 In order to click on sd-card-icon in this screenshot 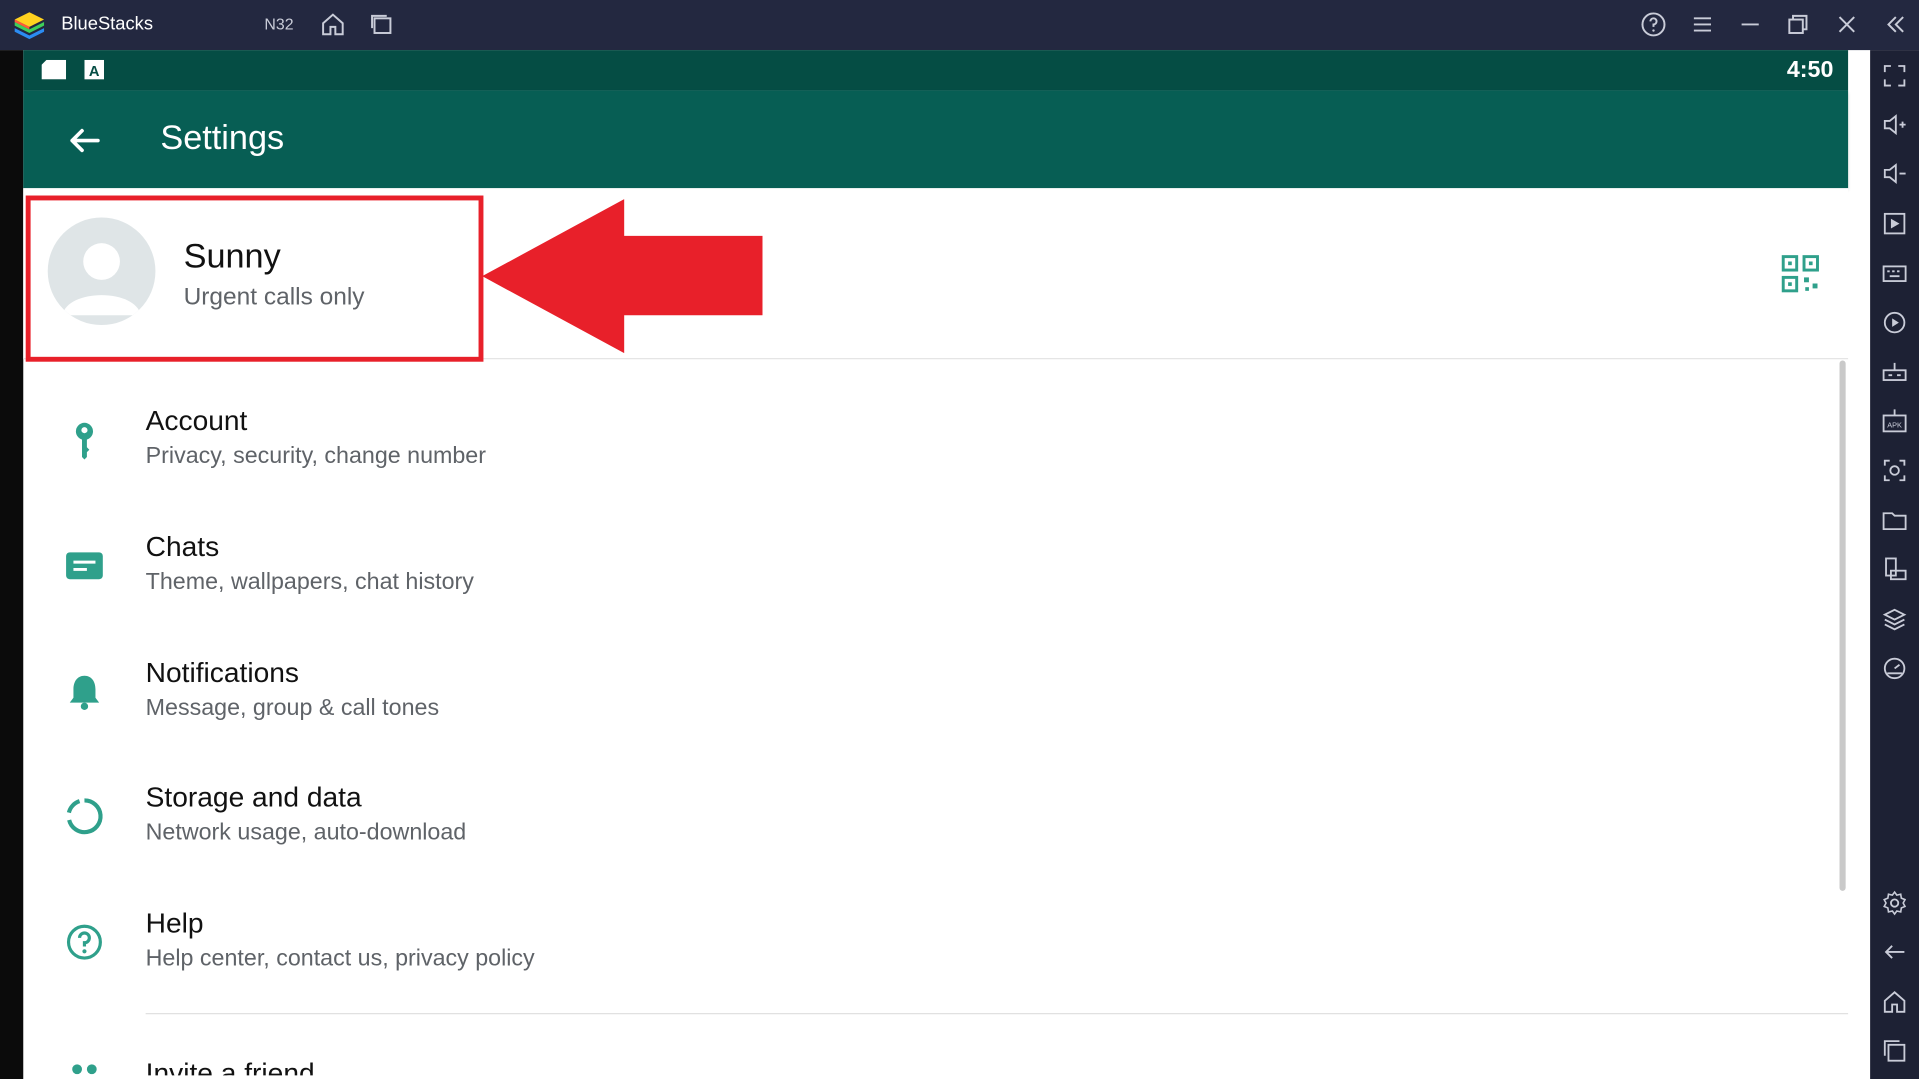, I will do `click(54, 69)`.